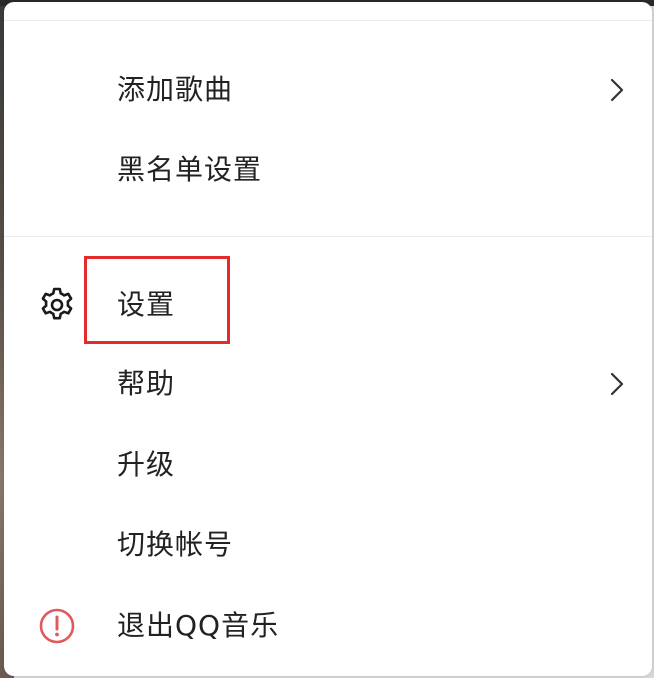  What do you see at coordinates (328, 465) in the screenshot?
I see `menu-item-upgrade: 升级` at bounding box center [328, 465].